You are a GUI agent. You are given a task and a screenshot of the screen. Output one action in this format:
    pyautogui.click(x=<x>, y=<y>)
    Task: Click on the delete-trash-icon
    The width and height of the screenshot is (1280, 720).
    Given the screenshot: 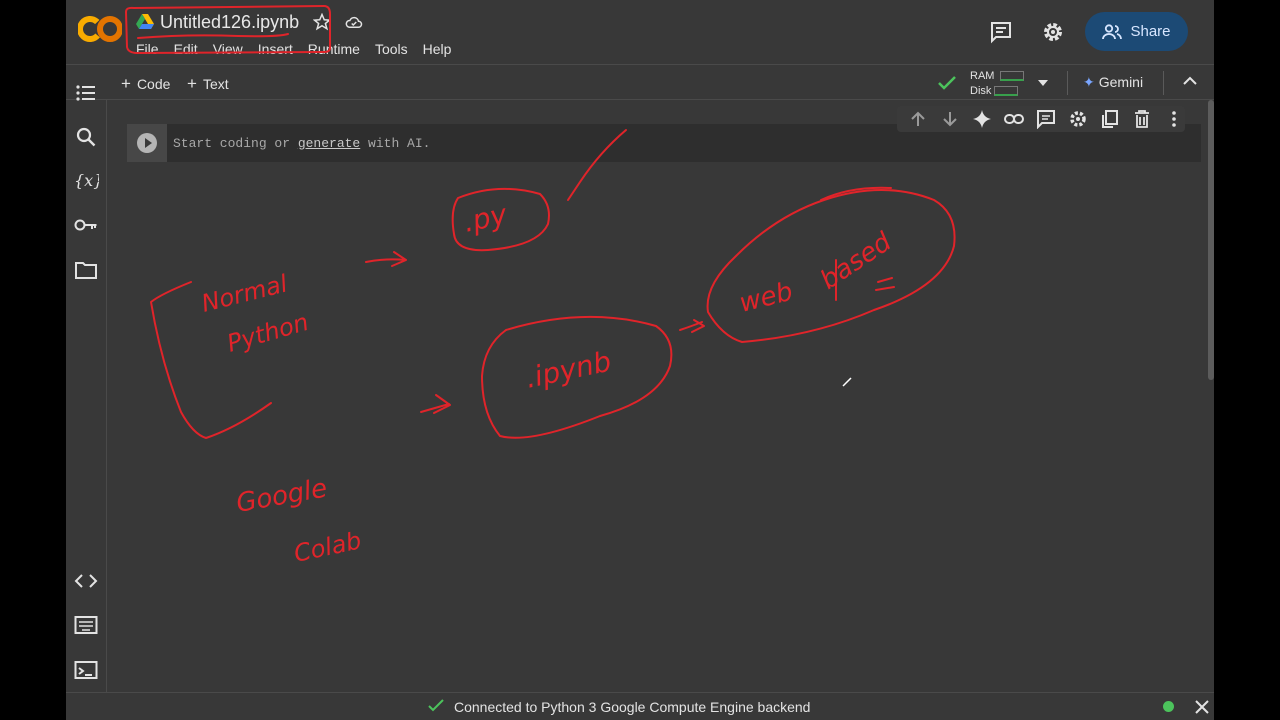 What is the action you would take?
    pyautogui.click(x=1142, y=119)
    